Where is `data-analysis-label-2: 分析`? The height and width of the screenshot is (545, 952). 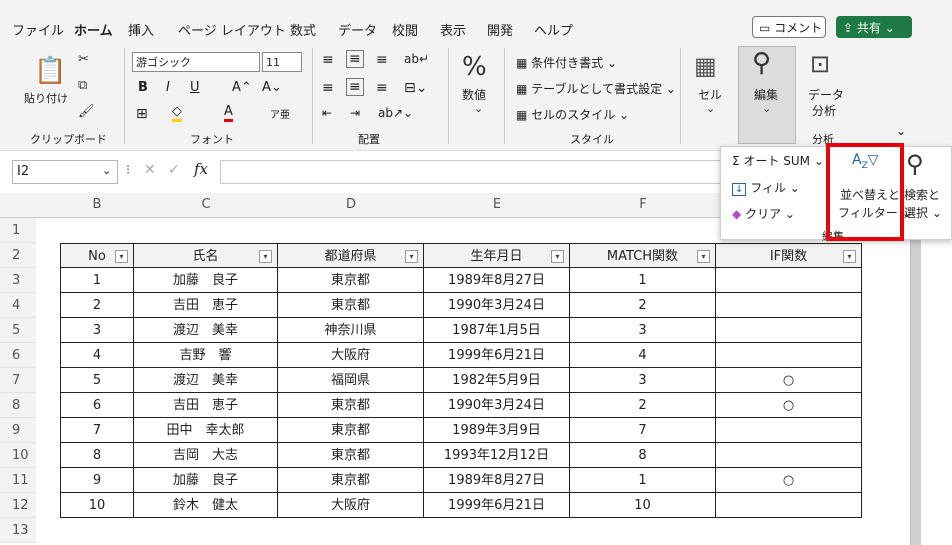 data-analysis-label-2: 分析 is located at coordinates (824, 110).